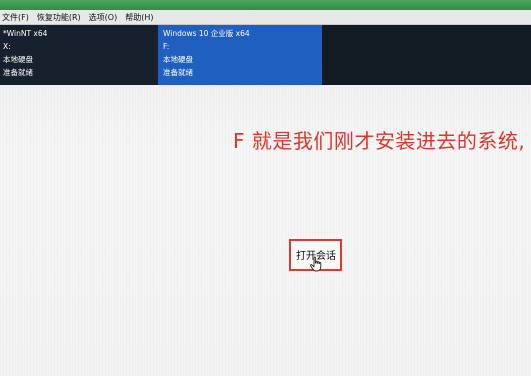  What do you see at coordinates (316, 264) in the screenshot?
I see `hand-pointer-icon` at bounding box center [316, 264].